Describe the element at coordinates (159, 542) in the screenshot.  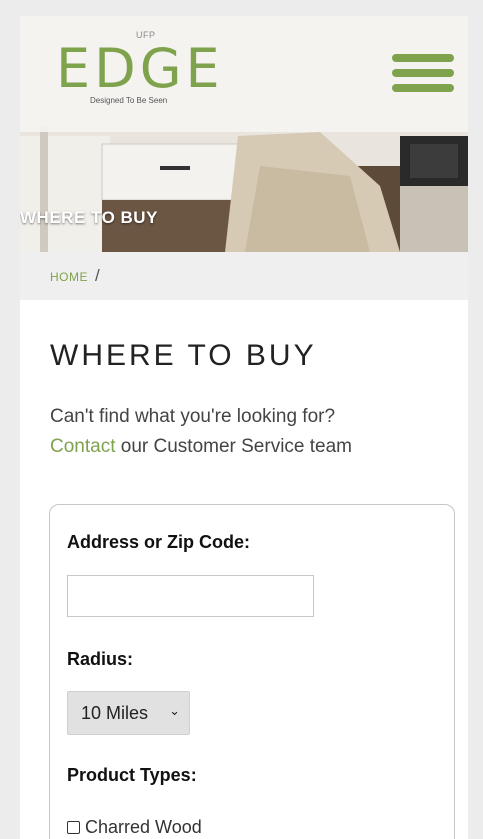
I see `address-label: Address or Zip Code:` at that location.